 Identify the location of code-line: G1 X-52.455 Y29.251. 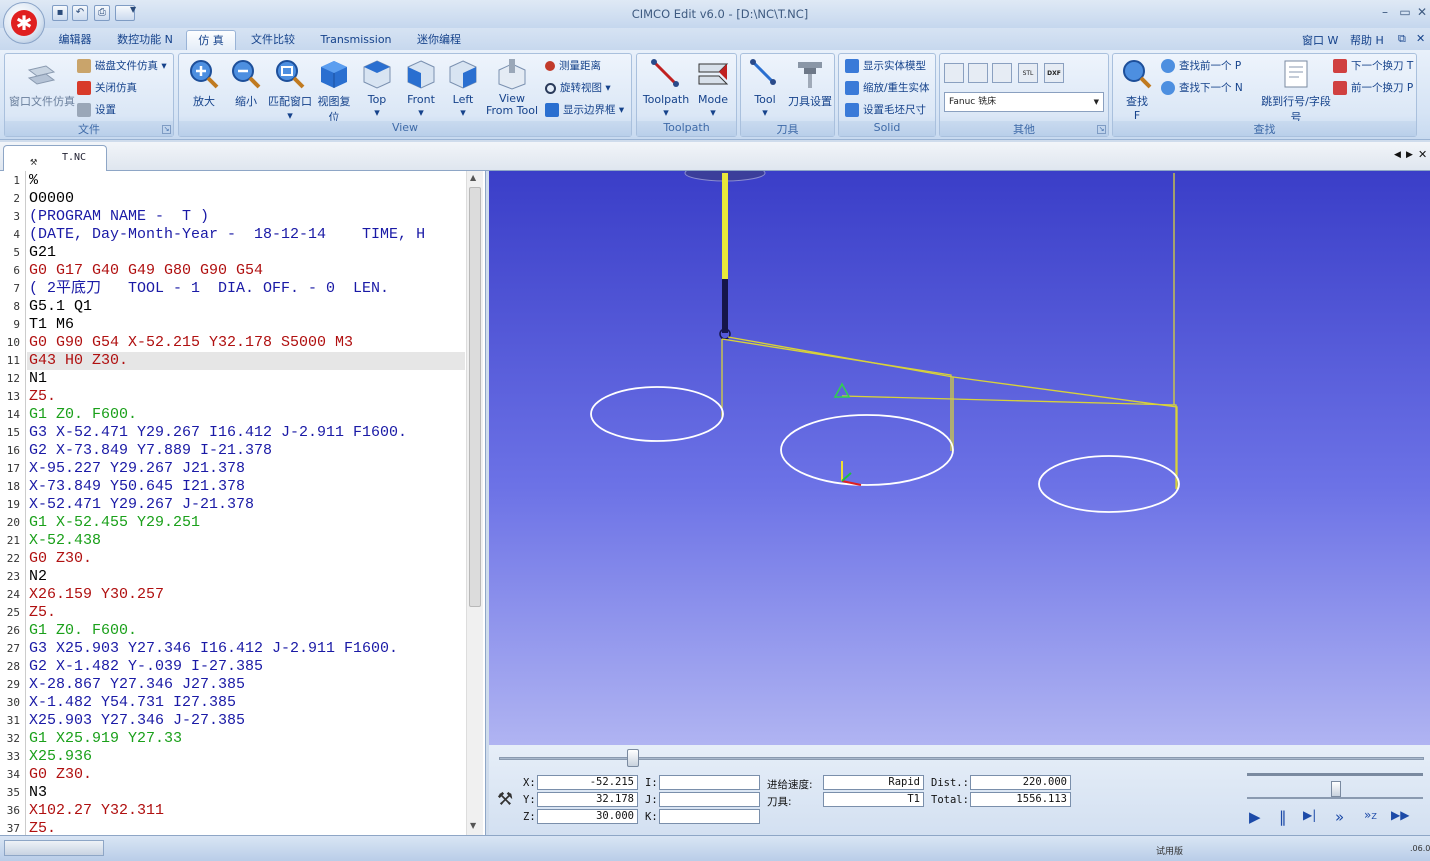
(247, 523).